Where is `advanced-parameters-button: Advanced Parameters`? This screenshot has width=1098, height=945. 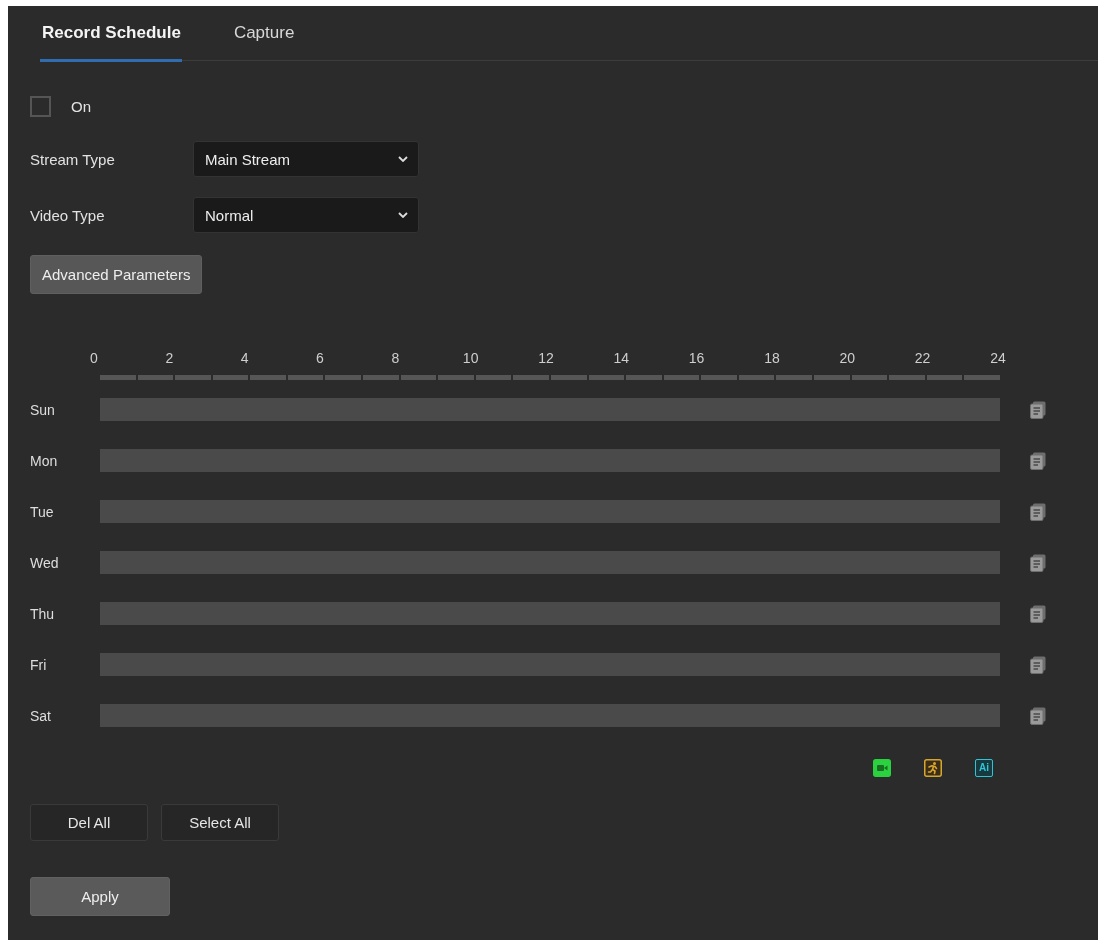 advanced-parameters-button: Advanced Parameters is located at coordinates (116, 274).